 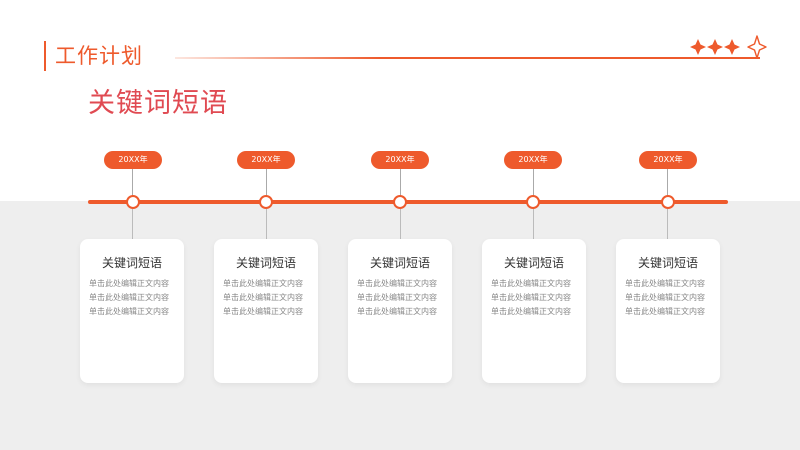 I want to click on header-divider, so click(x=467, y=58).